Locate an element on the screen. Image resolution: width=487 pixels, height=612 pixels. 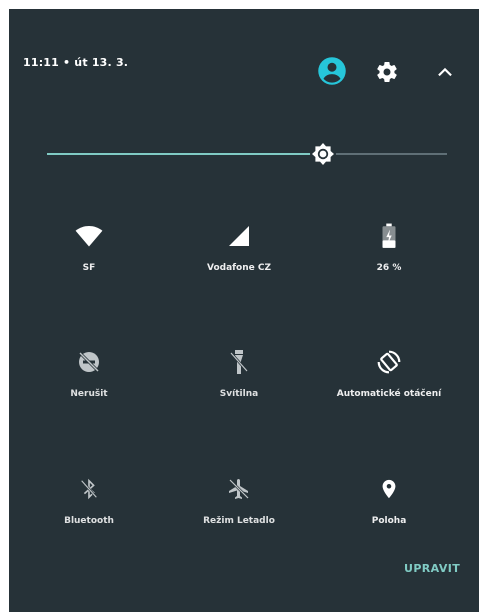
brightness-slider is located at coordinates (247, 154).